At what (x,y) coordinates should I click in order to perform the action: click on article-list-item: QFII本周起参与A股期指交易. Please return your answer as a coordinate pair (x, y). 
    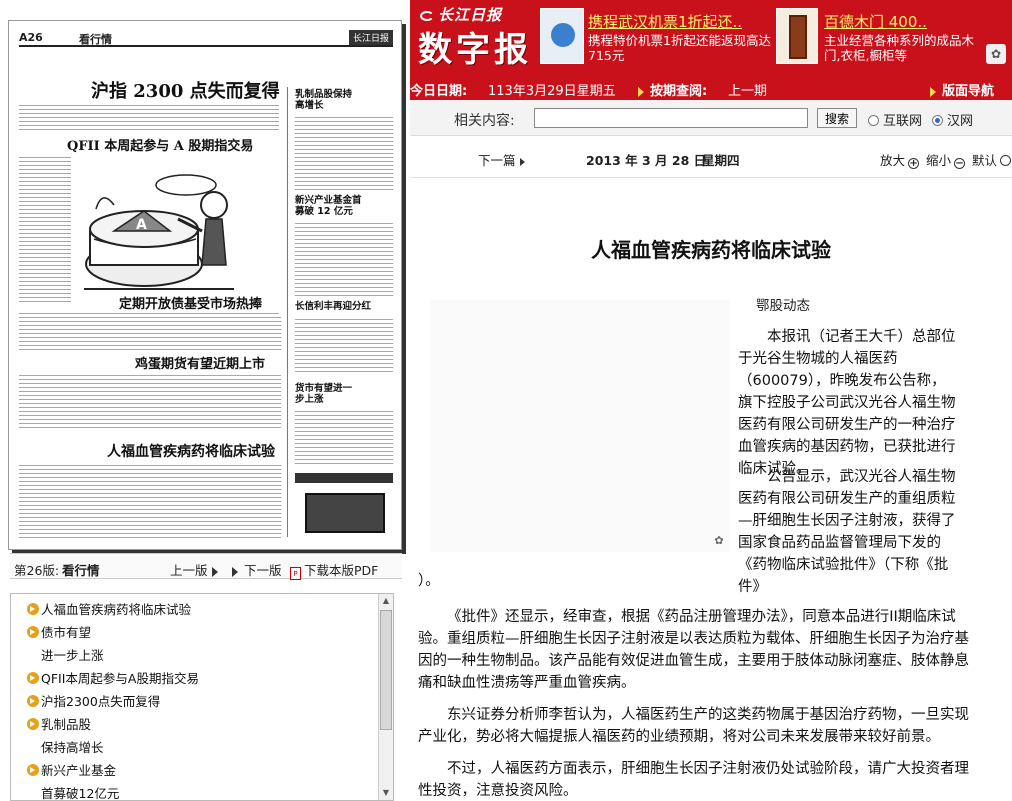
    Looking at the image, I should click on (202, 678).